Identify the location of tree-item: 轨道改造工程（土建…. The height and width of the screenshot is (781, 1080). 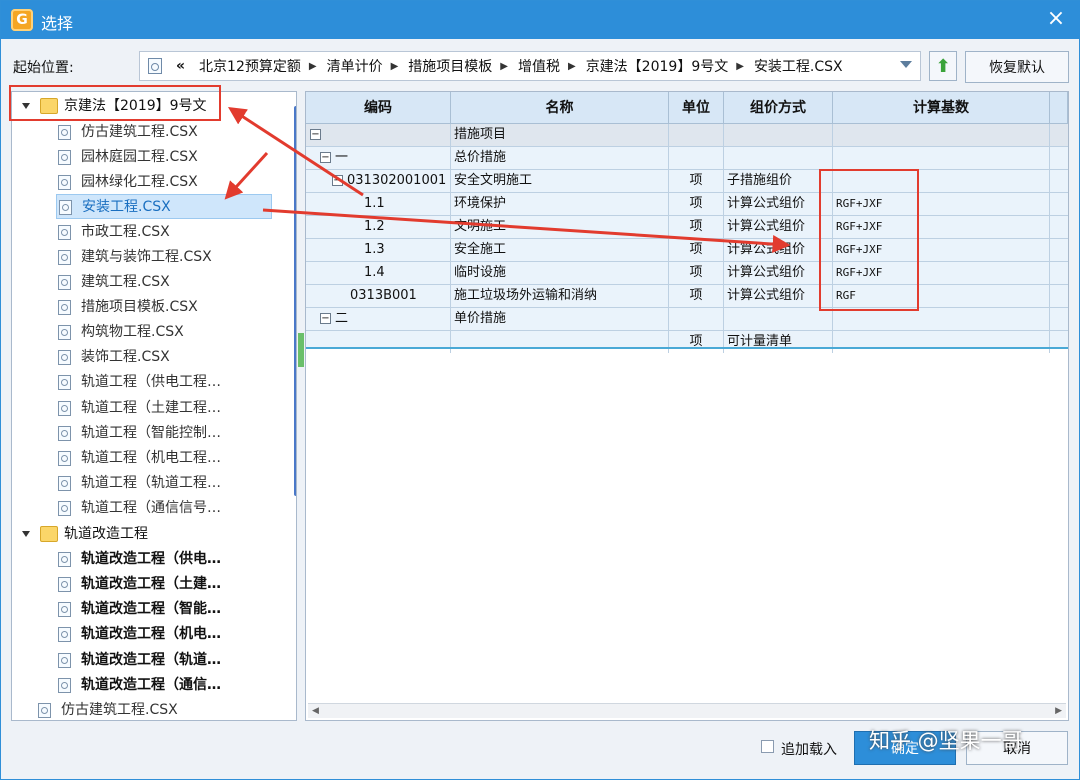
(139, 584).